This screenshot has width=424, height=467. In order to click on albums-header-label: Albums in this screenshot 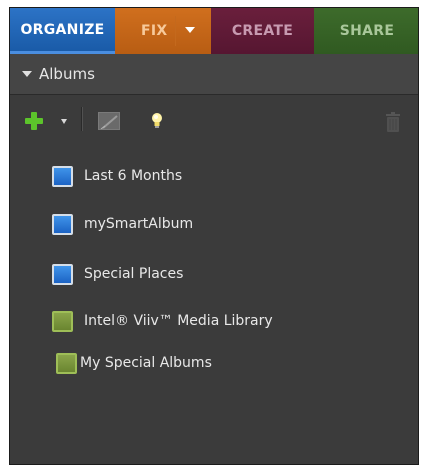, I will do `click(67, 74)`.